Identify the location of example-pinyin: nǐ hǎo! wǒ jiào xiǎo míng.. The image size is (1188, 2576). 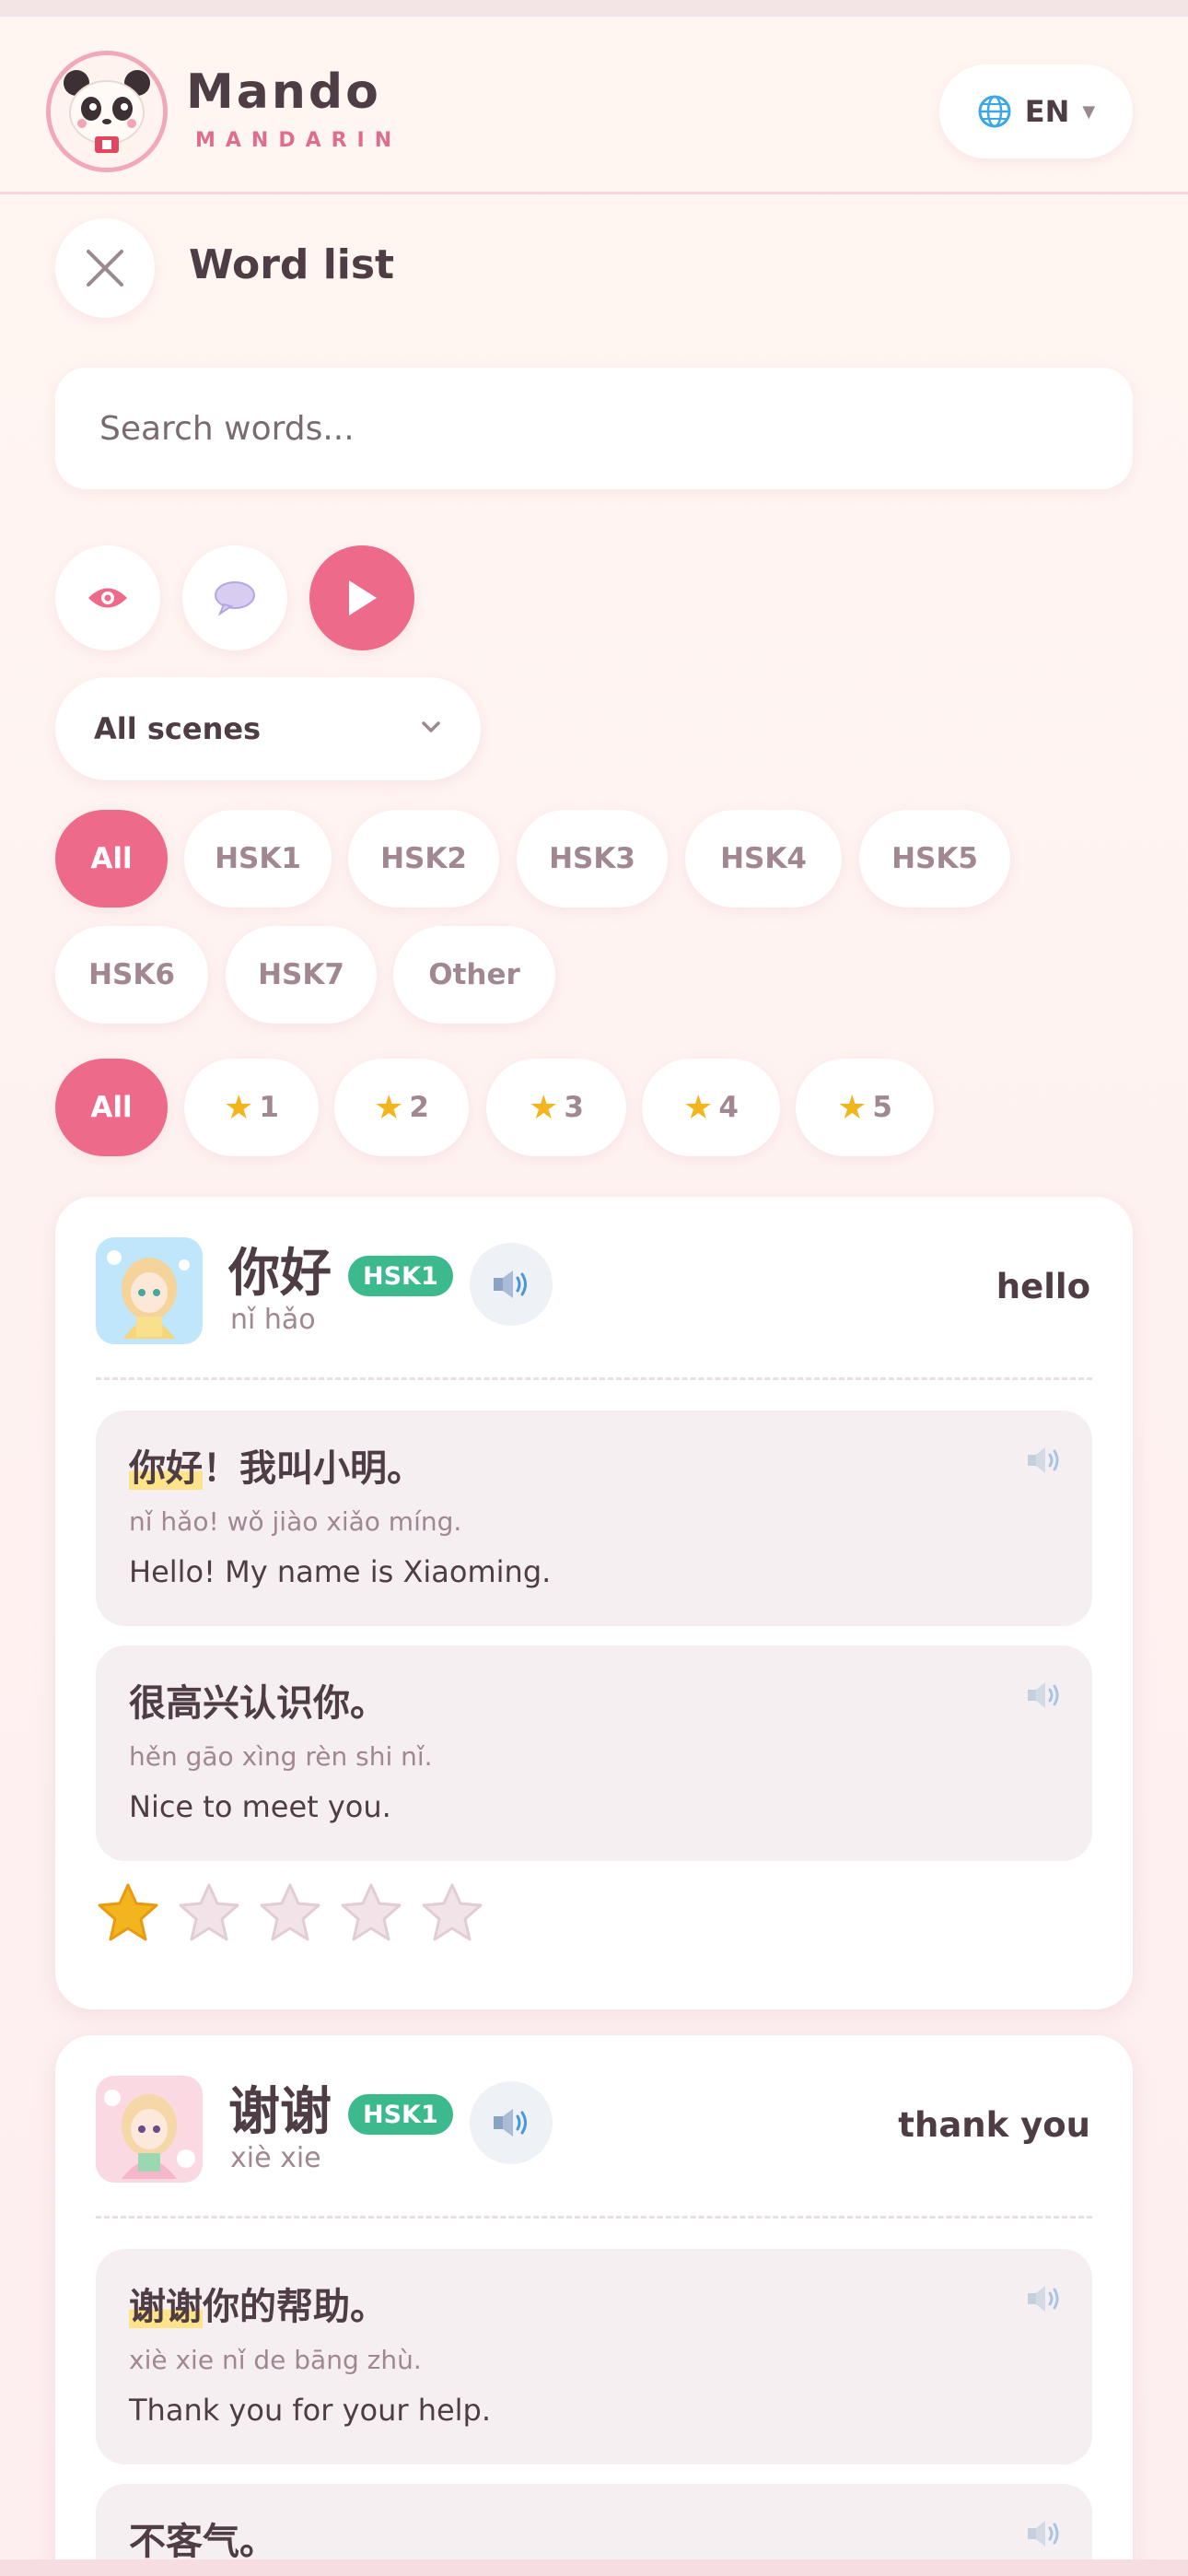
(295, 1521).